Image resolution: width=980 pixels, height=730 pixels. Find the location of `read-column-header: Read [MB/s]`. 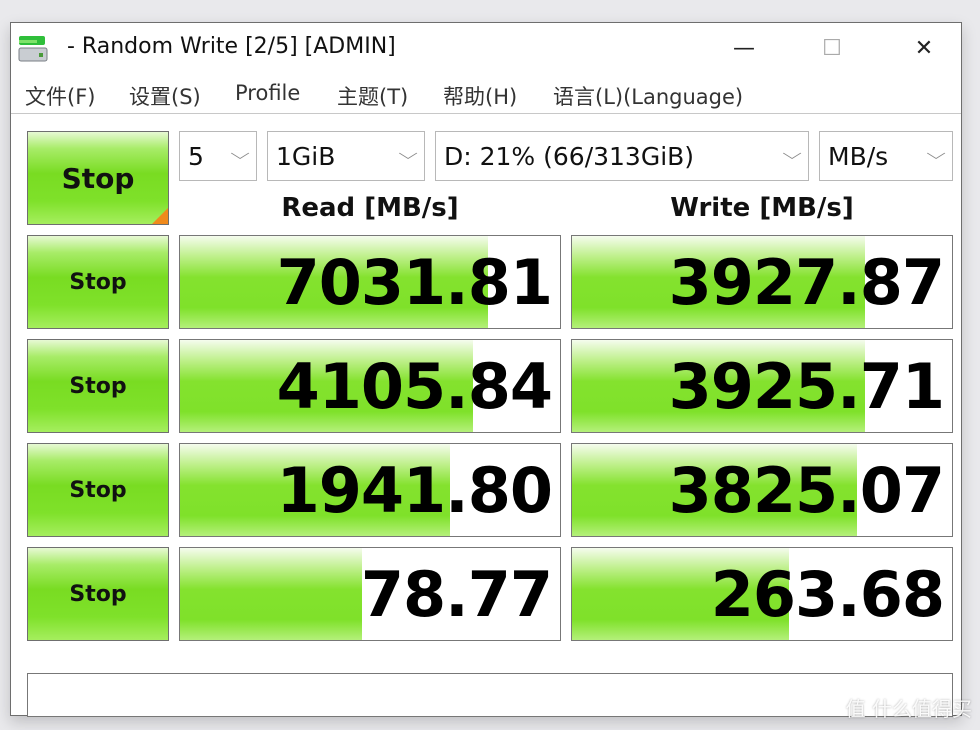

read-column-header: Read [MB/s] is located at coordinates (370, 208).